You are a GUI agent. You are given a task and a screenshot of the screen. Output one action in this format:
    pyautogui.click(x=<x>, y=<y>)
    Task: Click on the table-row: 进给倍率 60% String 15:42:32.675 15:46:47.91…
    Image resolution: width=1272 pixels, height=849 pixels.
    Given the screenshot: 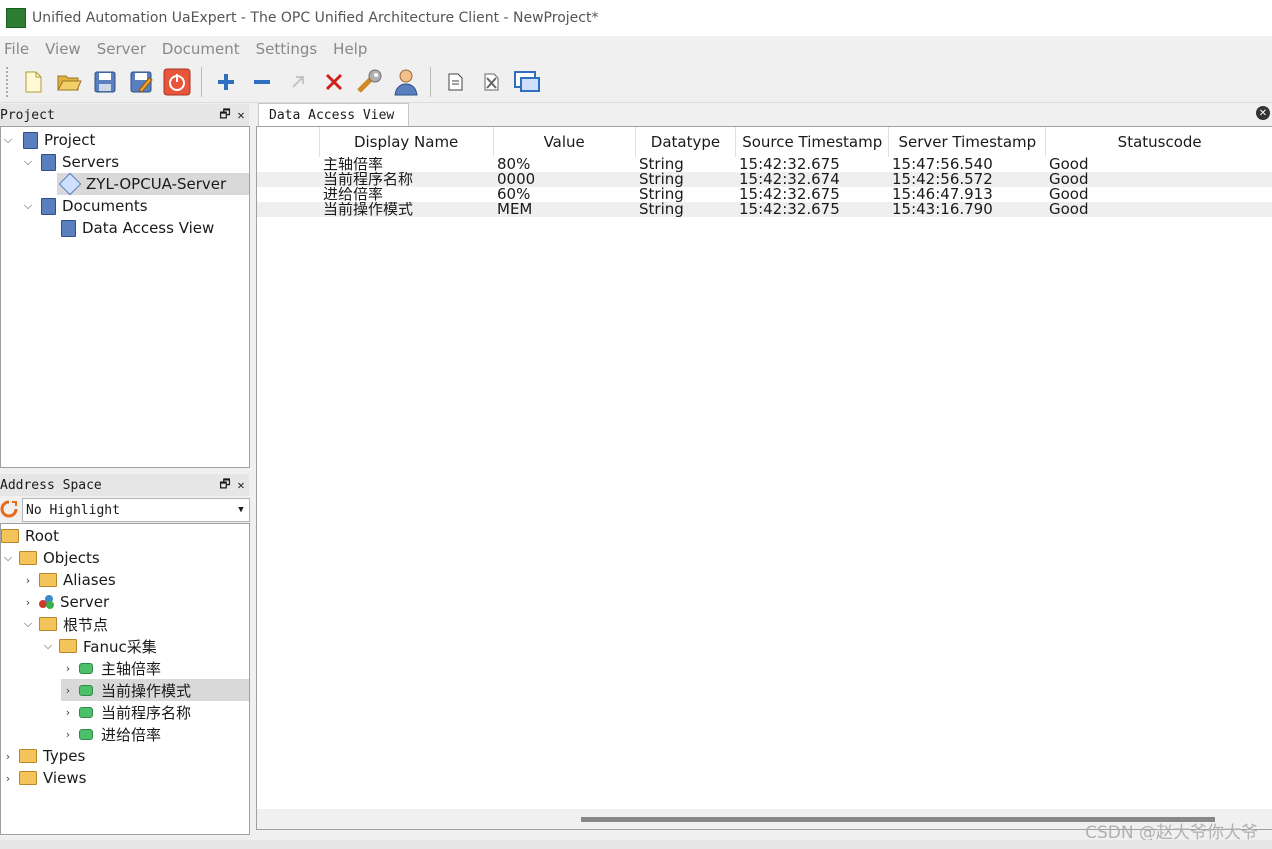 What is the action you would take?
    pyautogui.click(x=764, y=194)
    